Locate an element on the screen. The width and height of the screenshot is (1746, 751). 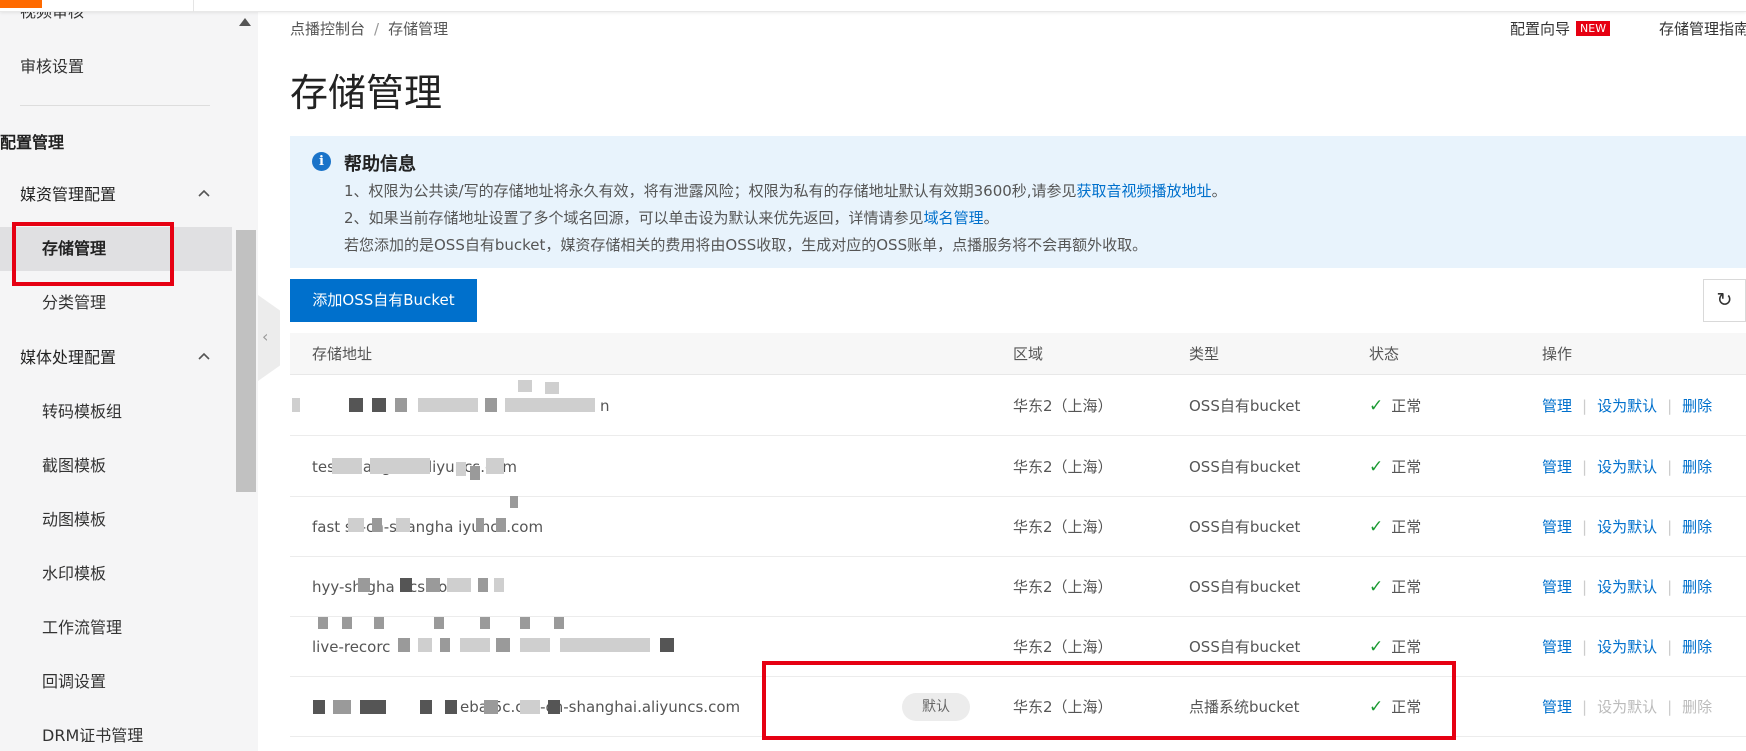
sidebar-item-label: 存储管理 is located at coordinates (74, 248).